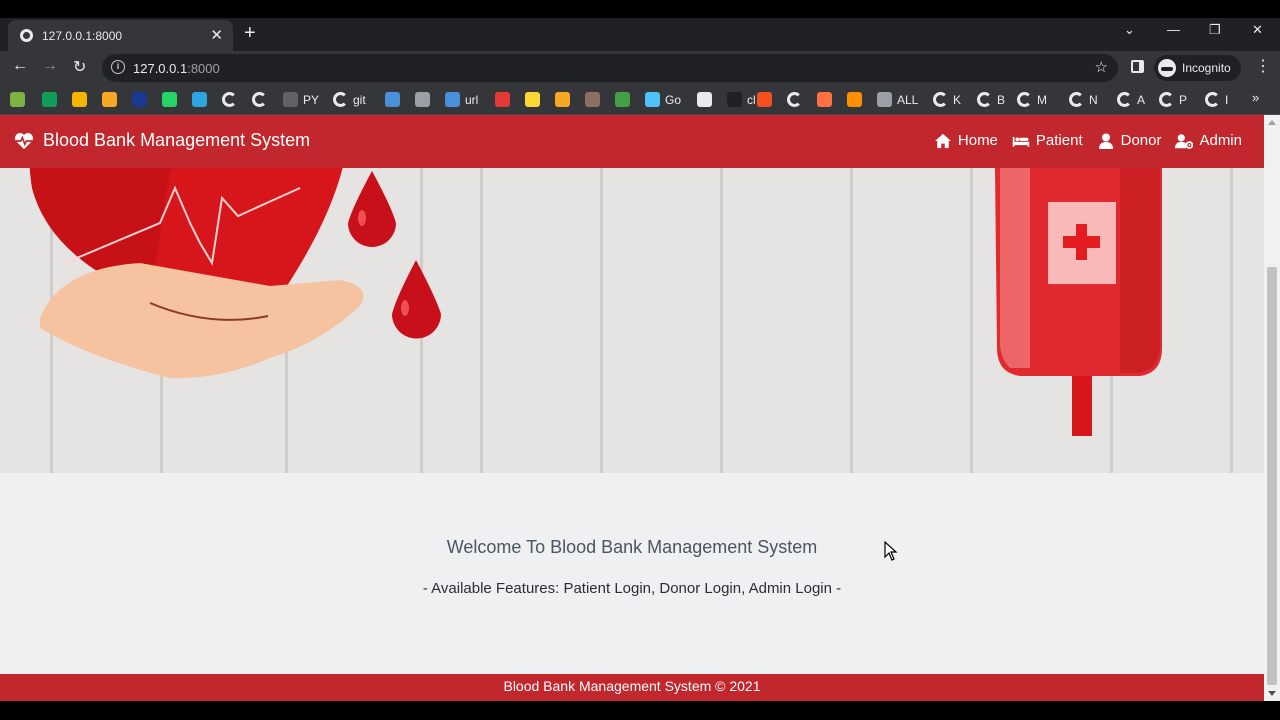  I want to click on bookmark-item: P, so click(1173, 99).